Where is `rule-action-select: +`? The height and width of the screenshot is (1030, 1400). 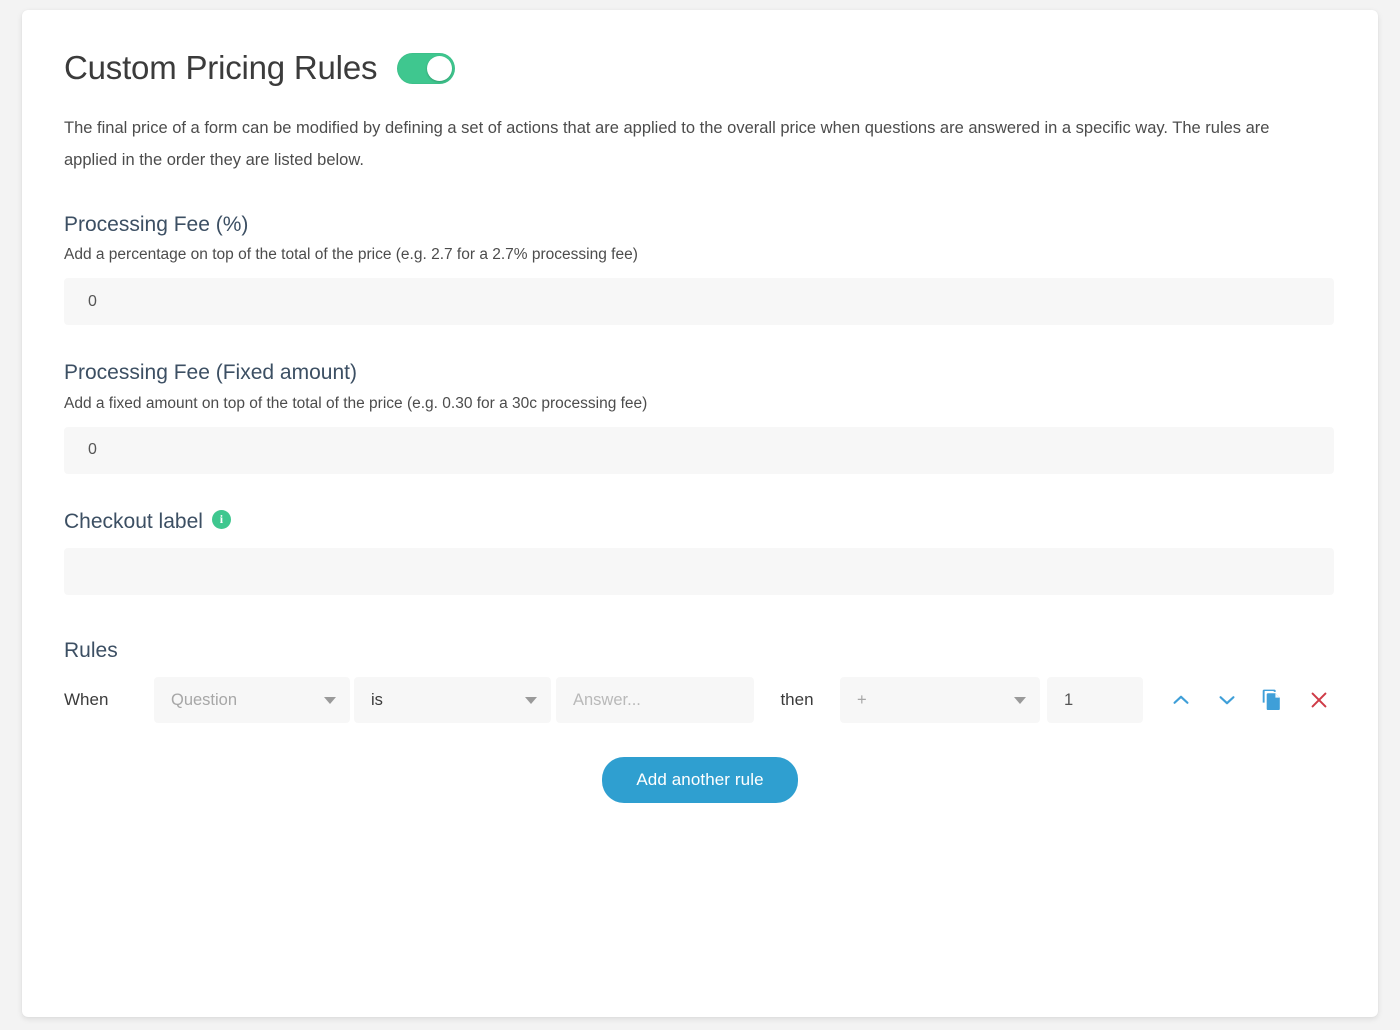
rule-action-select: + is located at coordinates (940, 700).